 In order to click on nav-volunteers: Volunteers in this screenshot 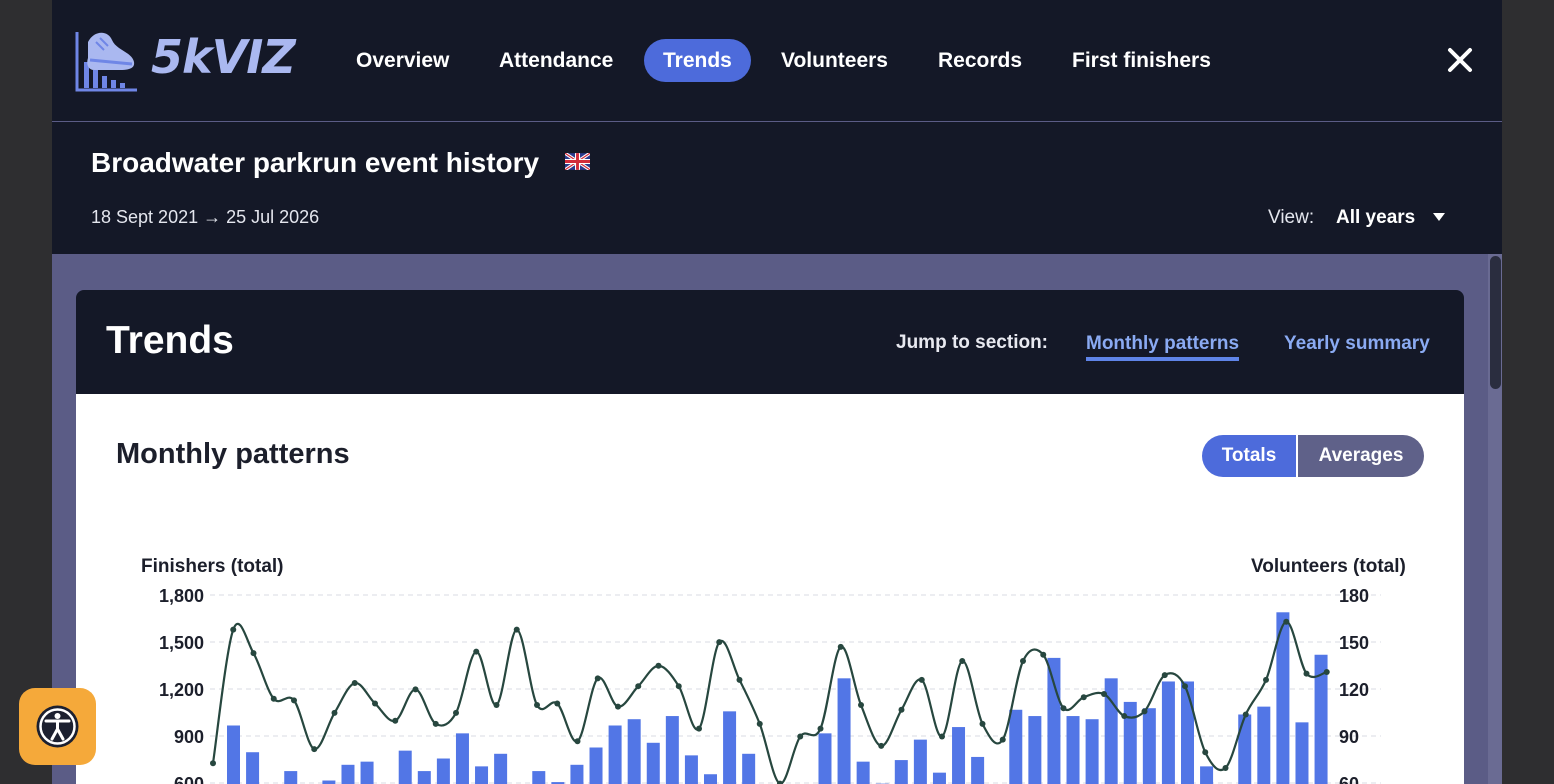, I will do `click(834, 60)`.